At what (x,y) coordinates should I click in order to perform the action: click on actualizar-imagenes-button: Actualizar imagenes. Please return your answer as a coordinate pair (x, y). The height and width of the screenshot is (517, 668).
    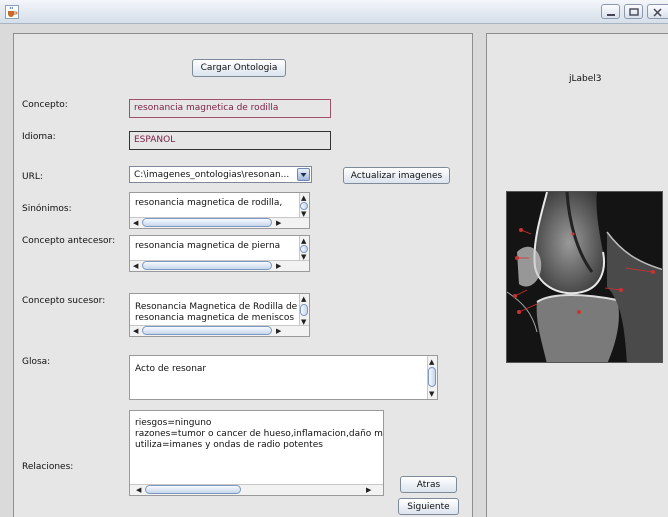
    Looking at the image, I should click on (396, 175).